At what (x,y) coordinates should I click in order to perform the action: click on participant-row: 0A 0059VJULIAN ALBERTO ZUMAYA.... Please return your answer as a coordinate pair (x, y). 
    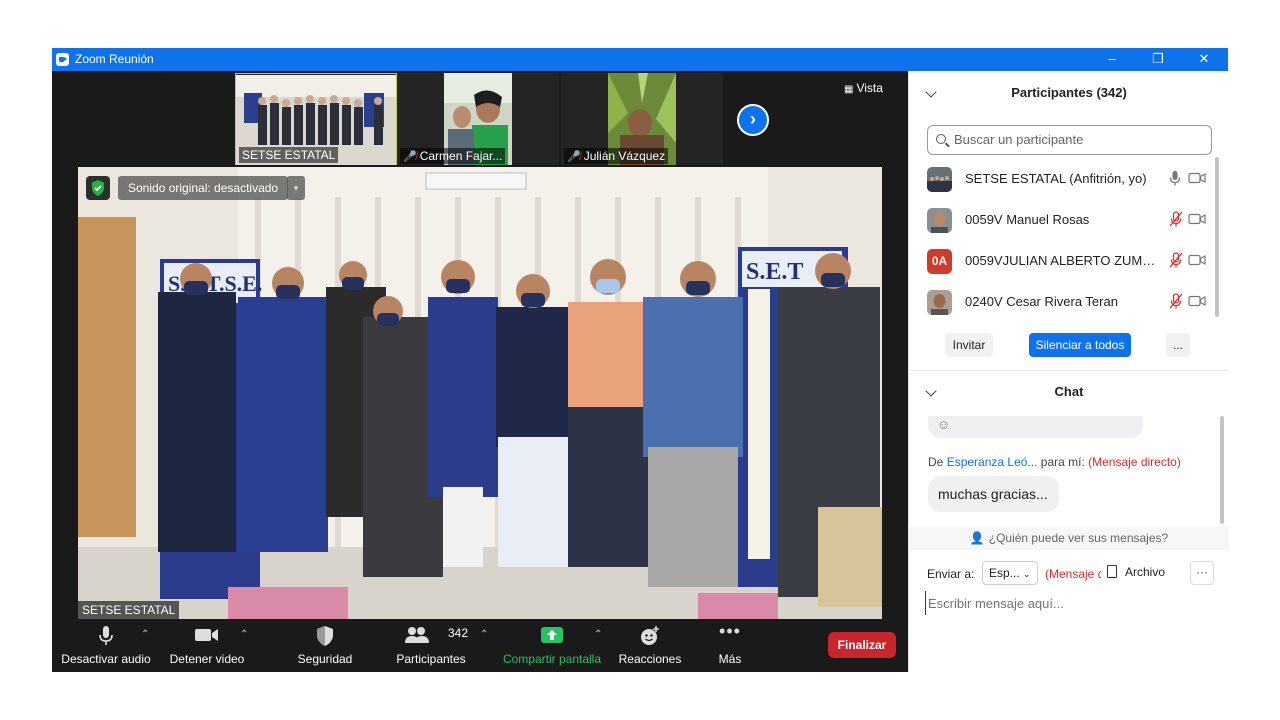
    Looking at the image, I should click on (1064, 261).